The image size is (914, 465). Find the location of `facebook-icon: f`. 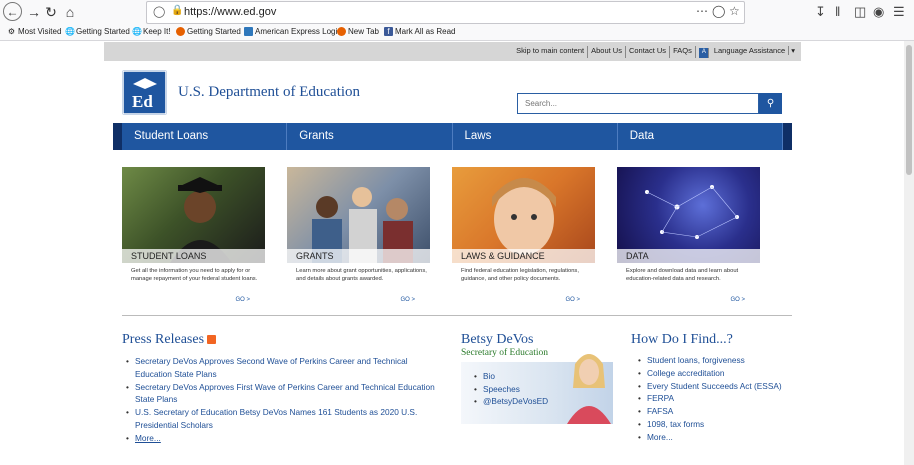

facebook-icon: f is located at coordinates (388, 31).